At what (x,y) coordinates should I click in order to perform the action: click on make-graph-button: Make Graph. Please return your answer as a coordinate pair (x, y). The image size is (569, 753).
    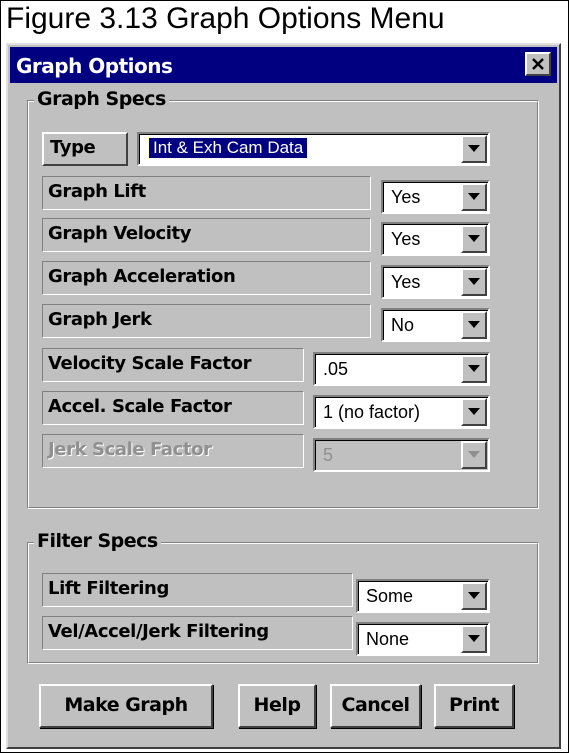
    Looking at the image, I should click on (126, 706).